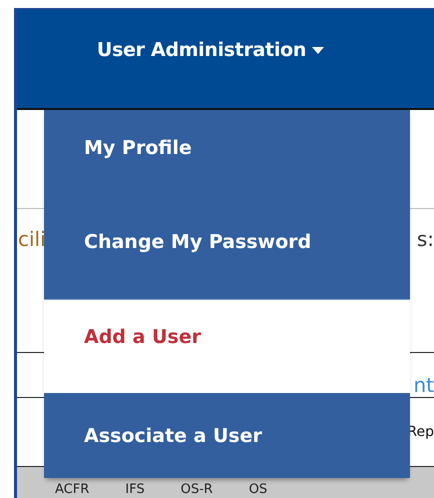 The height and width of the screenshot is (498, 434). What do you see at coordinates (425, 239) in the screenshot?
I see `field-label: s:` at bounding box center [425, 239].